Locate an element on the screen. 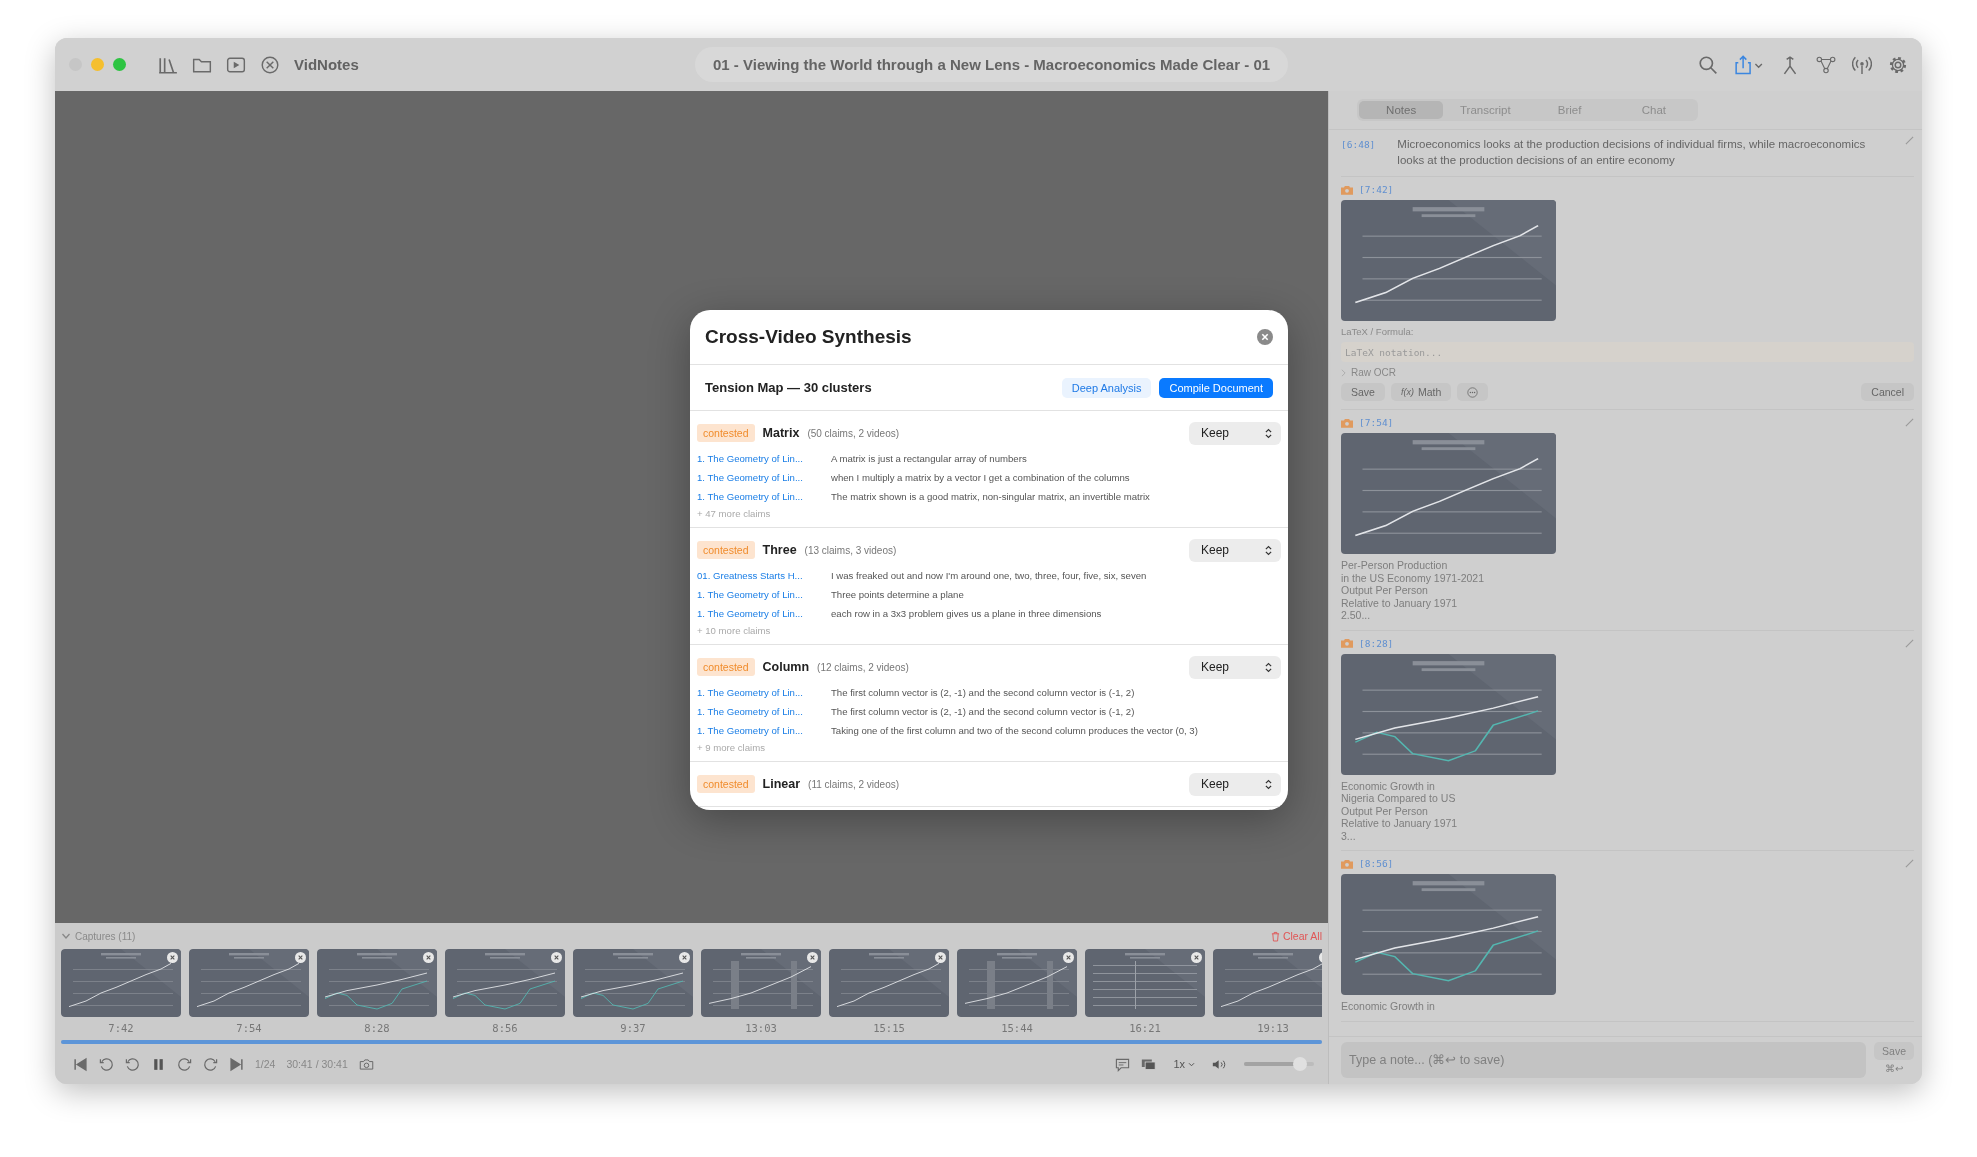 Image resolution: width=1977 pixels, height=1157 pixels. capture-time: 9:37 is located at coordinates (633, 1028).